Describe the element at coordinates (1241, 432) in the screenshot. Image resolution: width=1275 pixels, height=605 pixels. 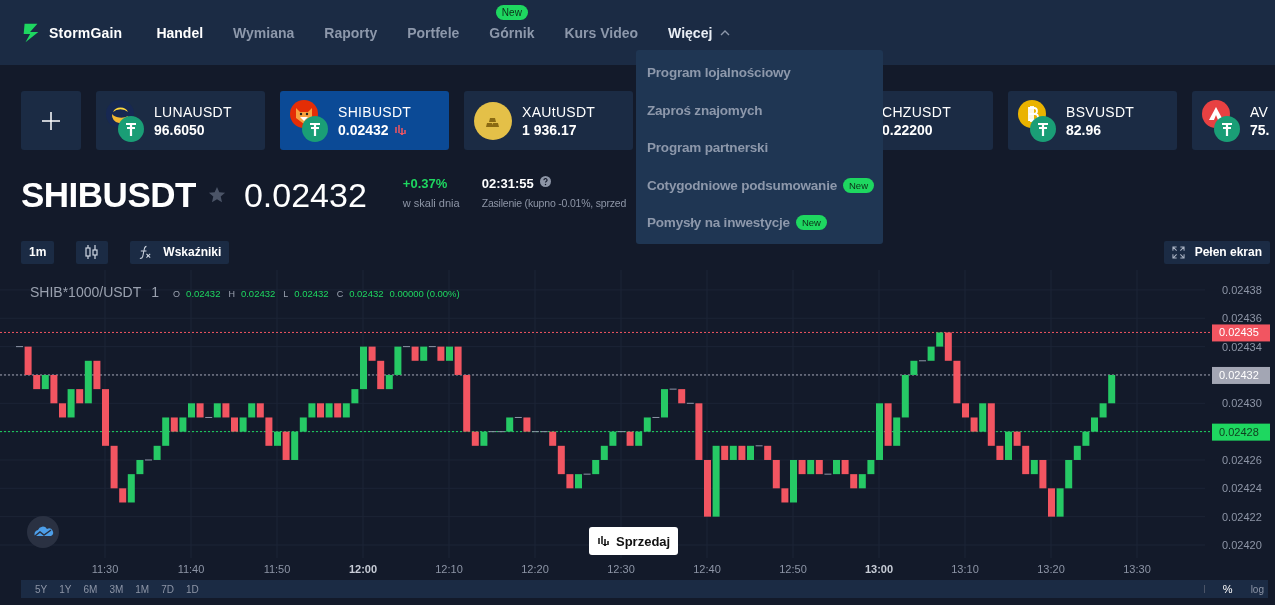
I see `price-tag: 0.02428` at that location.